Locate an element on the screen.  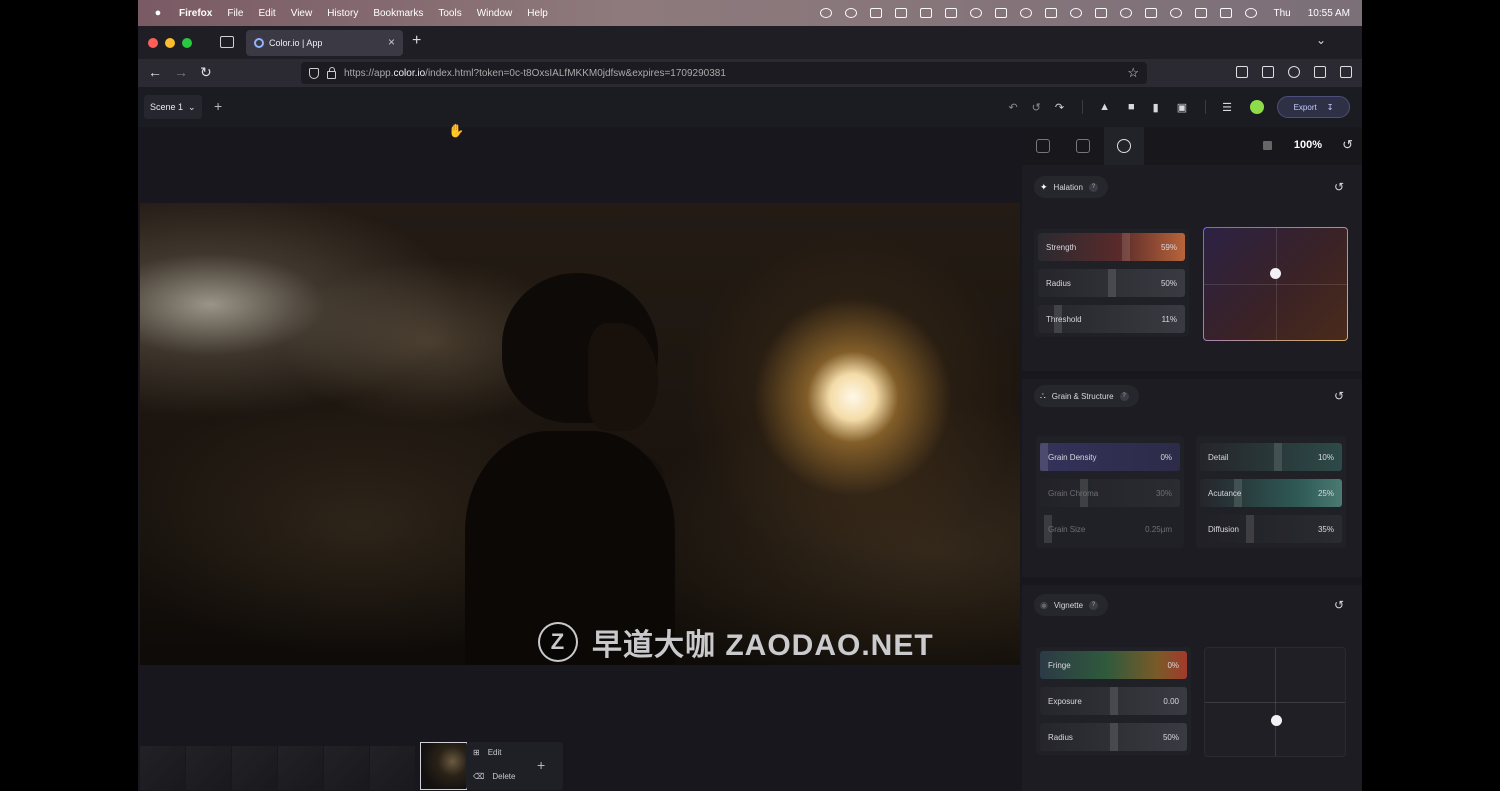
new-tab-button: + is located at coordinates (416, 41).